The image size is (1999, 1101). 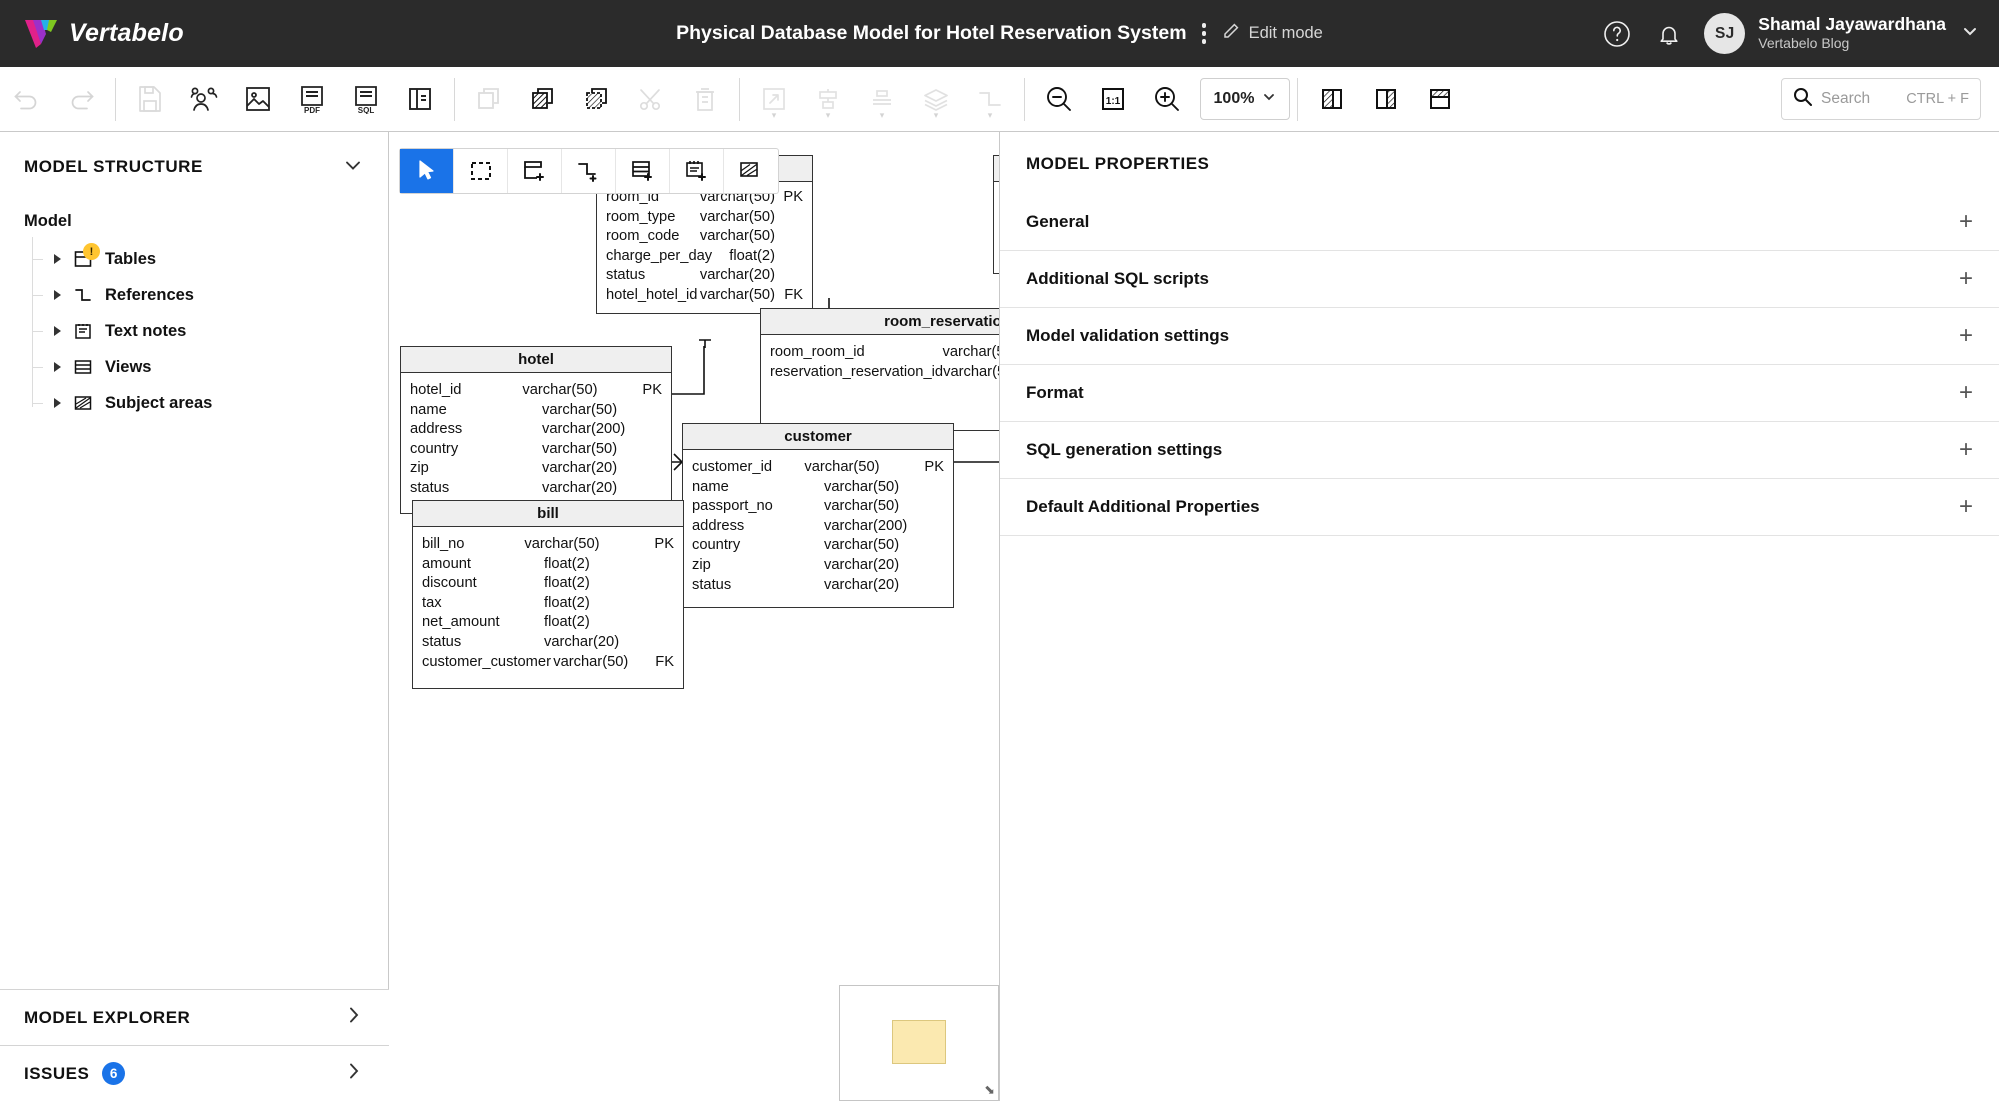 What do you see at coordinates (536, 391) in the screenshot?
I see `table-row: hotel_id varchar(50) PK` at bounding box center [536, 391].